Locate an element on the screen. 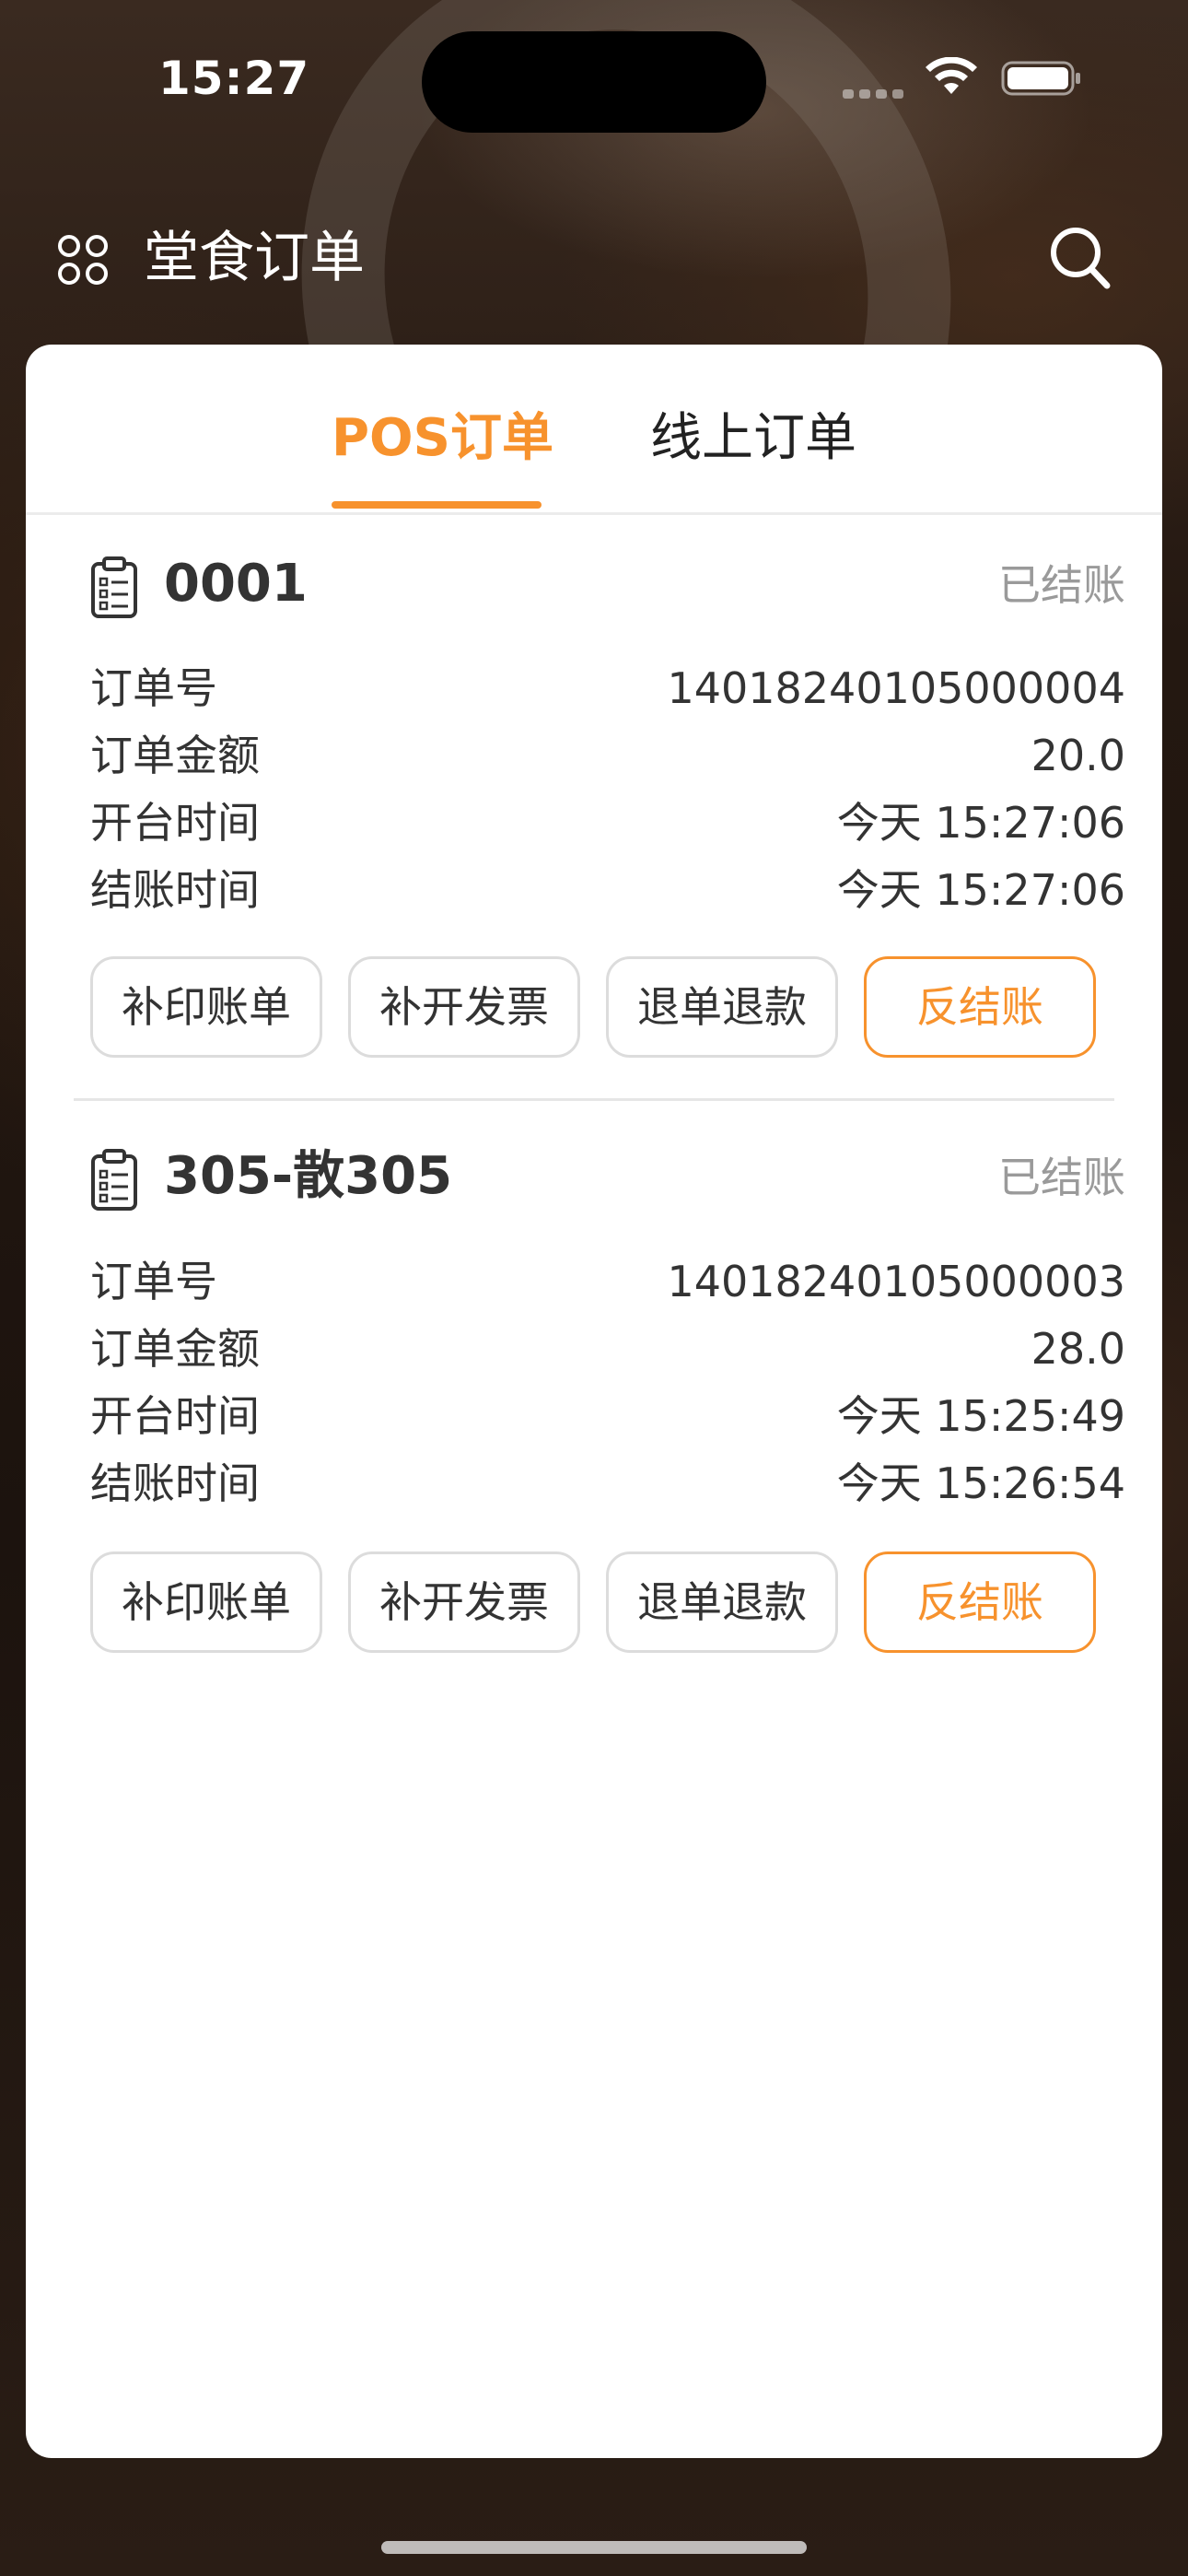  tab-online-orders: 线上订单 is located at coordinates (753, 438).